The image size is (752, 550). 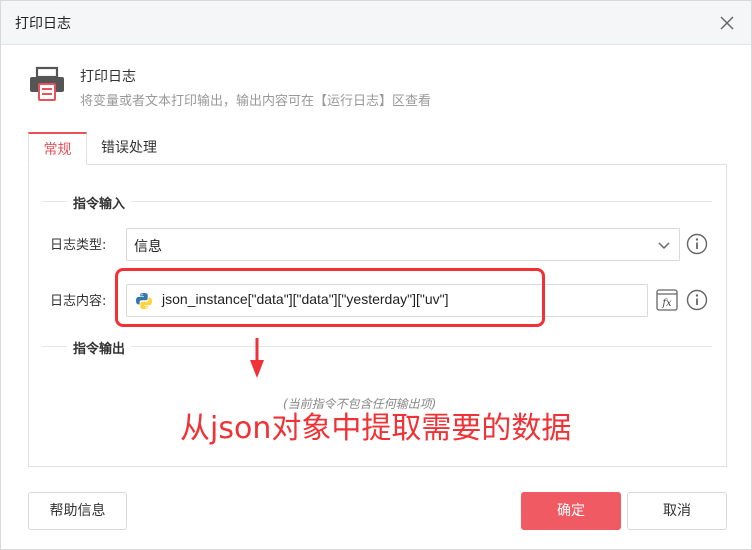 I want to click on arrow-down-icon, so click(x=257, y=358).